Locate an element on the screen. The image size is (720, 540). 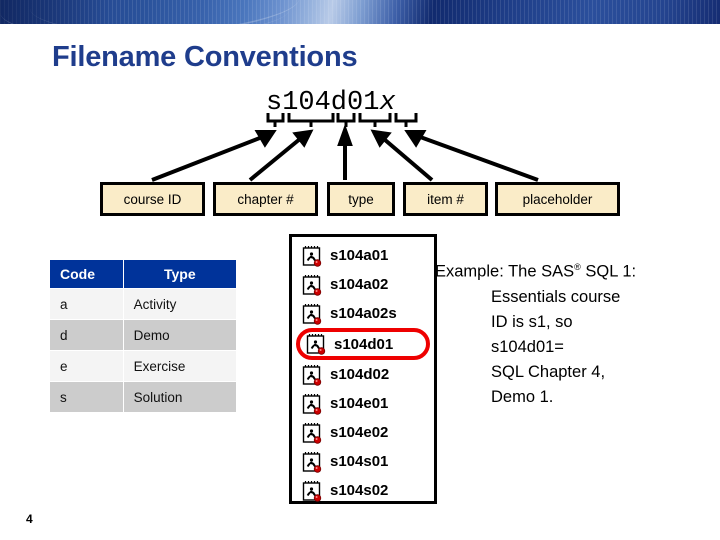
file-name: s104e02 is located at coordinates (359, 432).